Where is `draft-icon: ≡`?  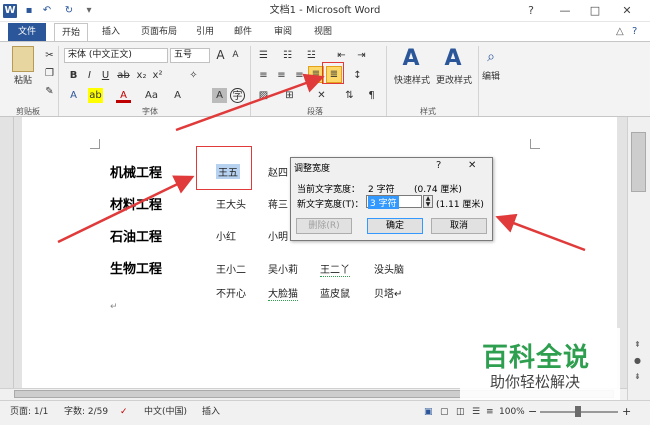
draft-icon: ≡ is located at coordinates (490, 412).